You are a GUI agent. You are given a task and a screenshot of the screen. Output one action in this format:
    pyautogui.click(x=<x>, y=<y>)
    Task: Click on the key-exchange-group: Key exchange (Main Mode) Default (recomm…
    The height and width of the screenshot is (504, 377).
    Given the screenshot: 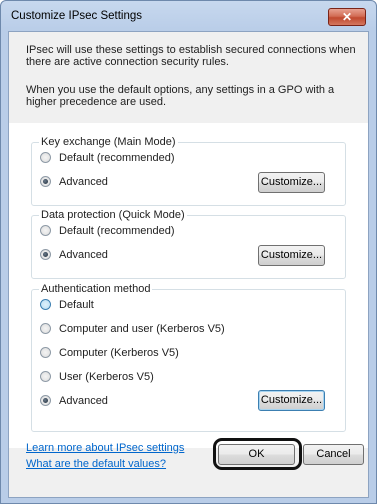 What is the action you would take?
    pyautogui.click(x=188, y=171)
    